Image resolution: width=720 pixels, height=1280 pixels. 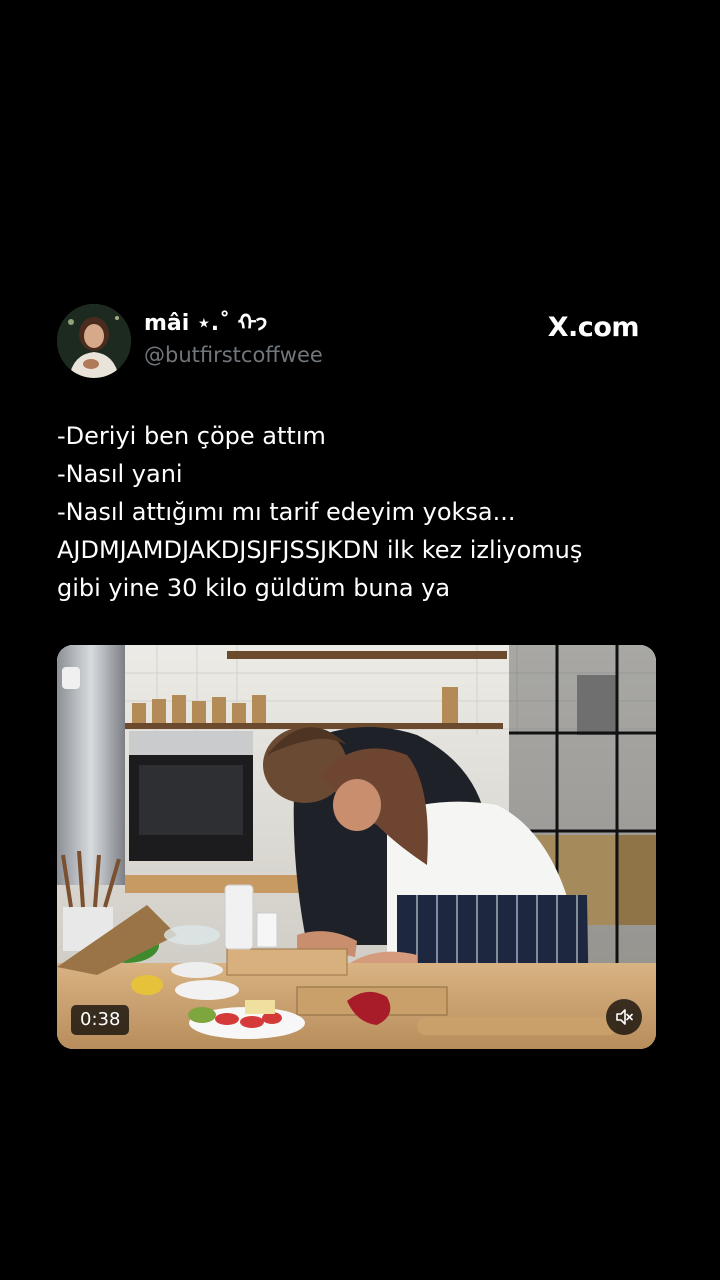 I want to click on avatar, so click(x=94, y=341).